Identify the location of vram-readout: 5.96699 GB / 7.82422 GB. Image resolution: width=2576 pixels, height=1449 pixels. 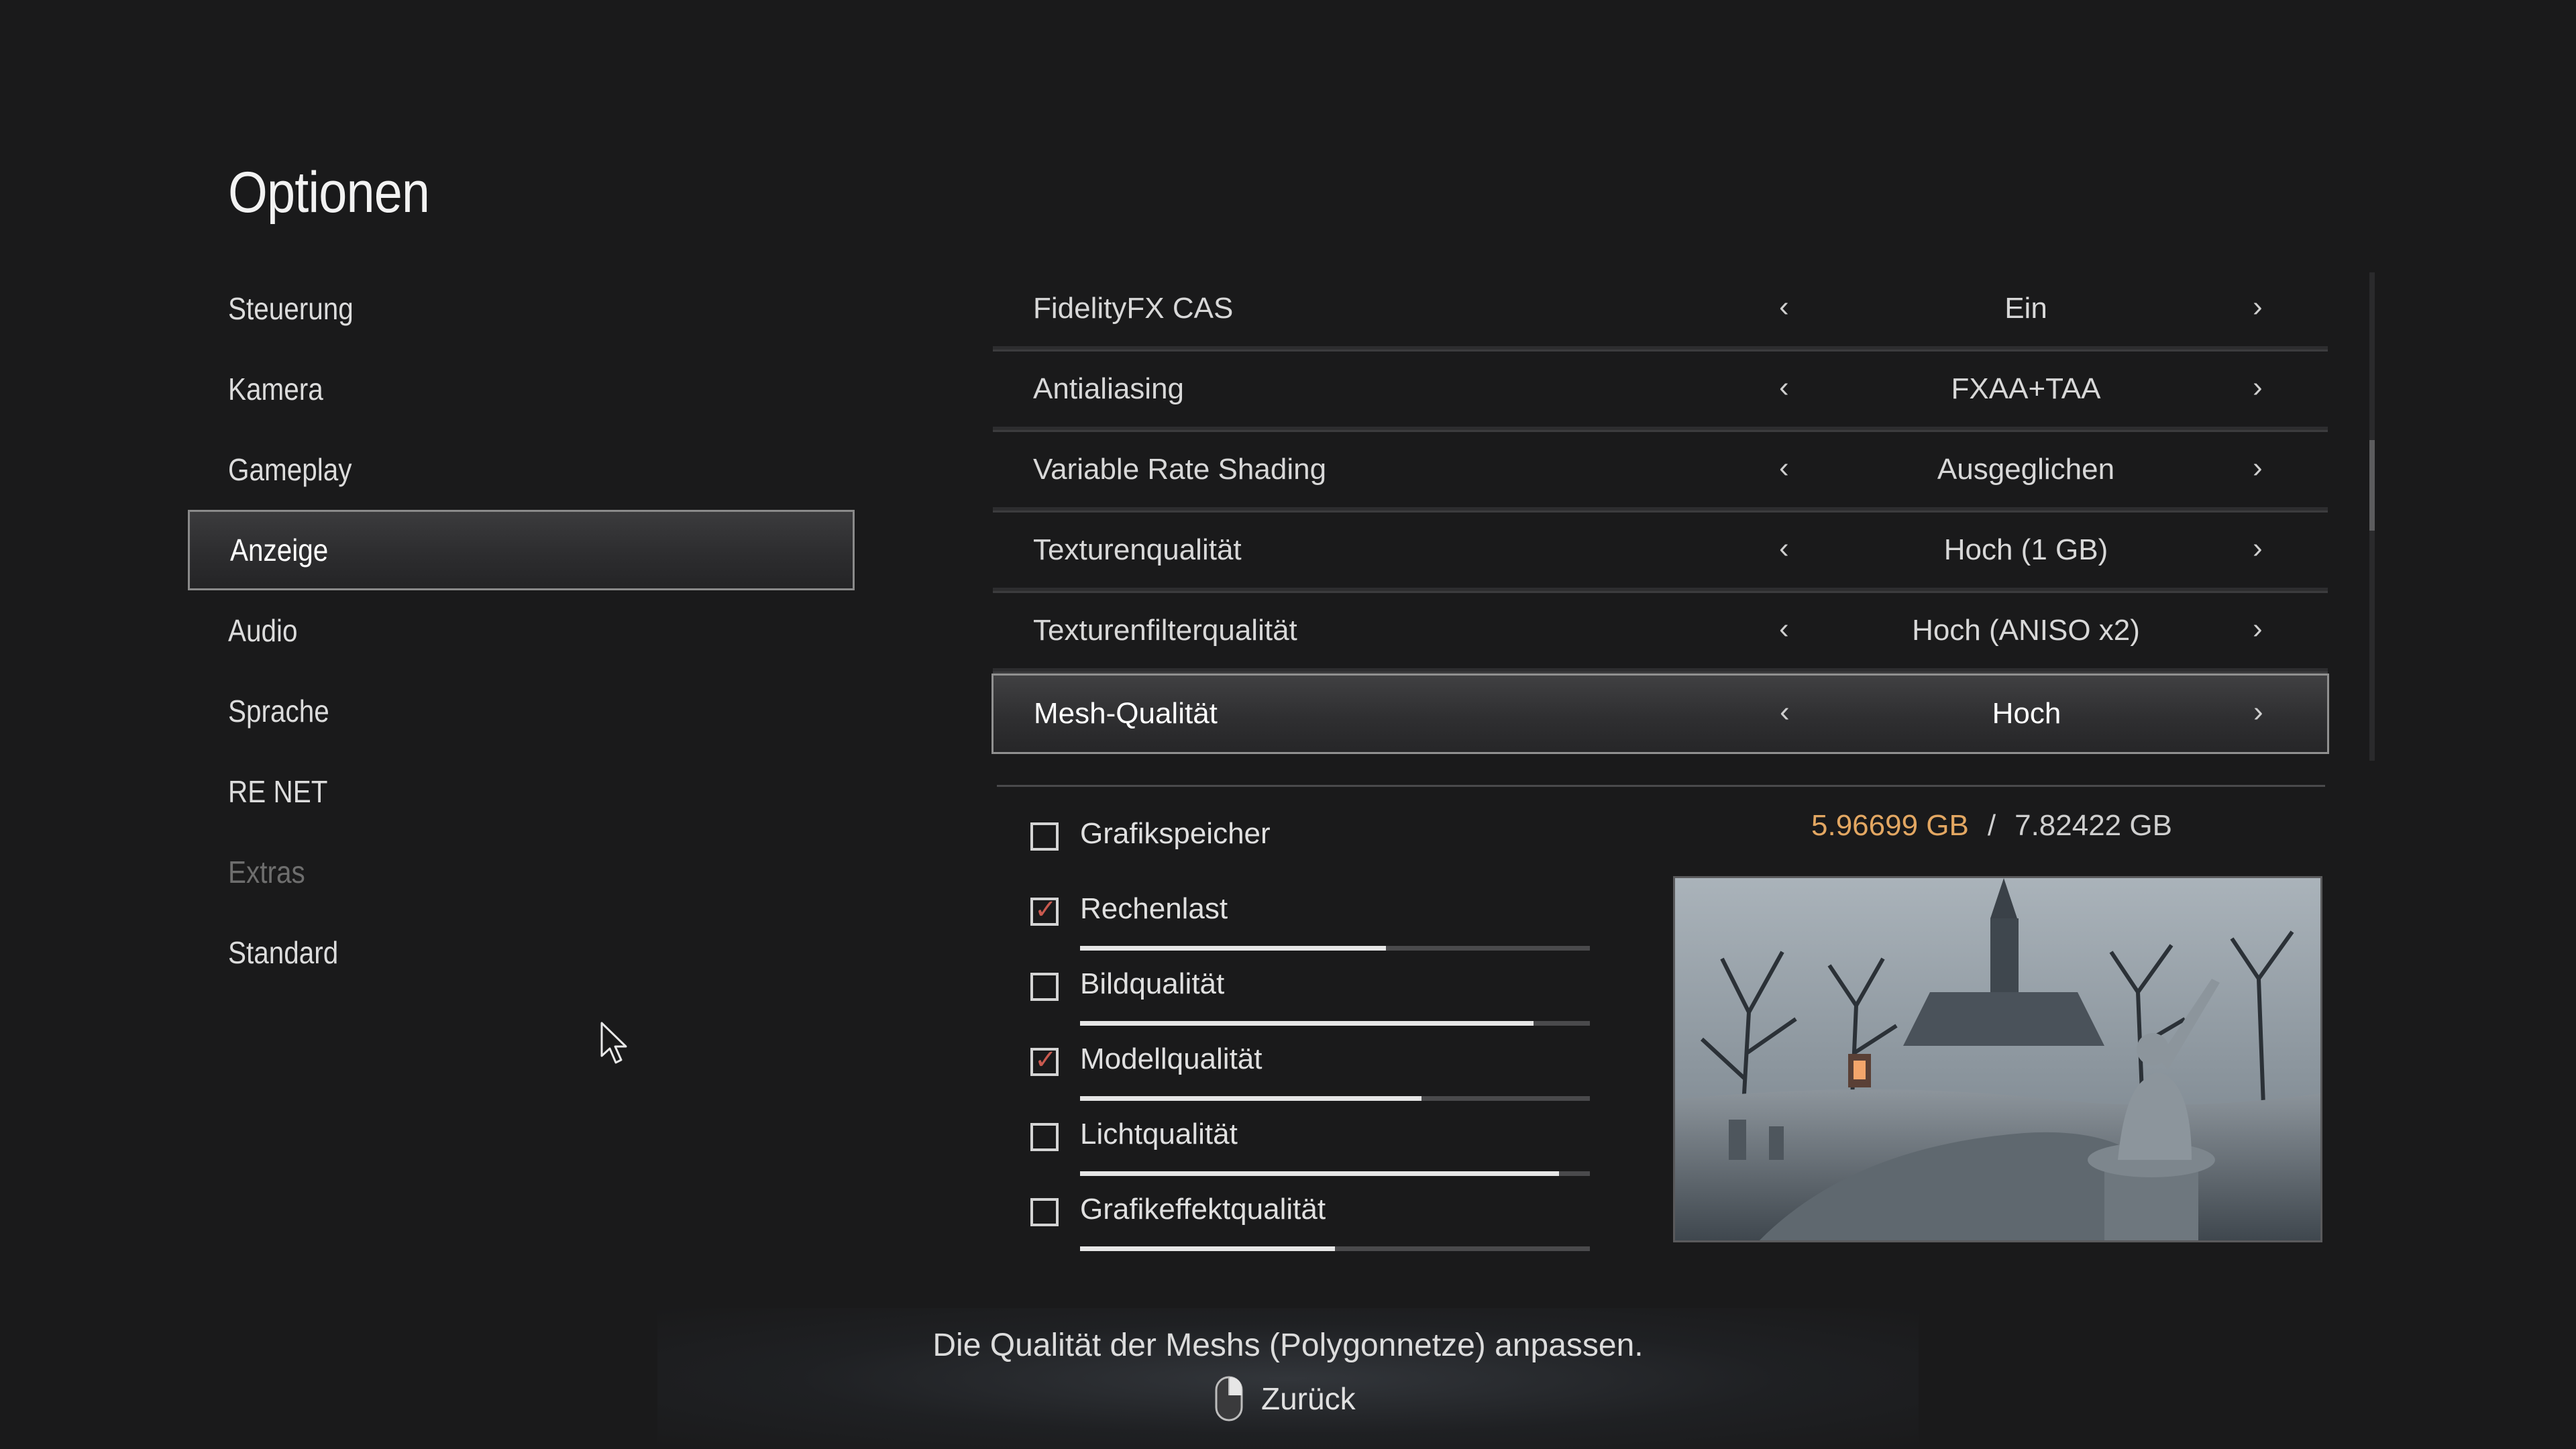
(1991, 826).